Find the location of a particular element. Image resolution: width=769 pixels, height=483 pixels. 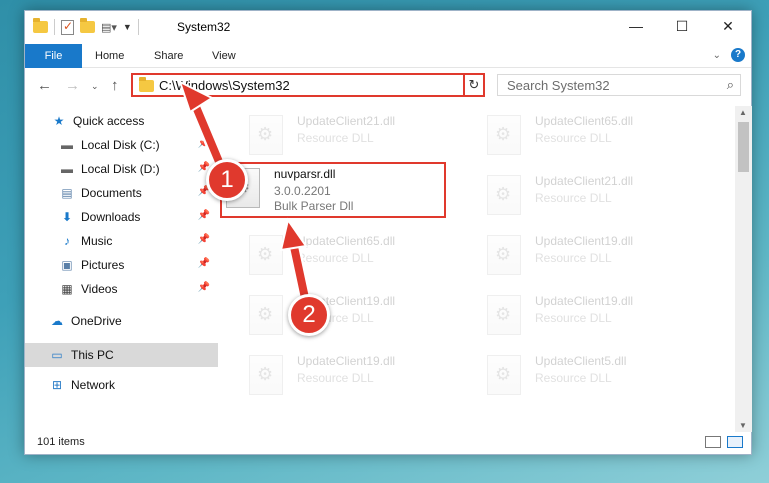

minimize-button: — is located at coordinates (636, 26).